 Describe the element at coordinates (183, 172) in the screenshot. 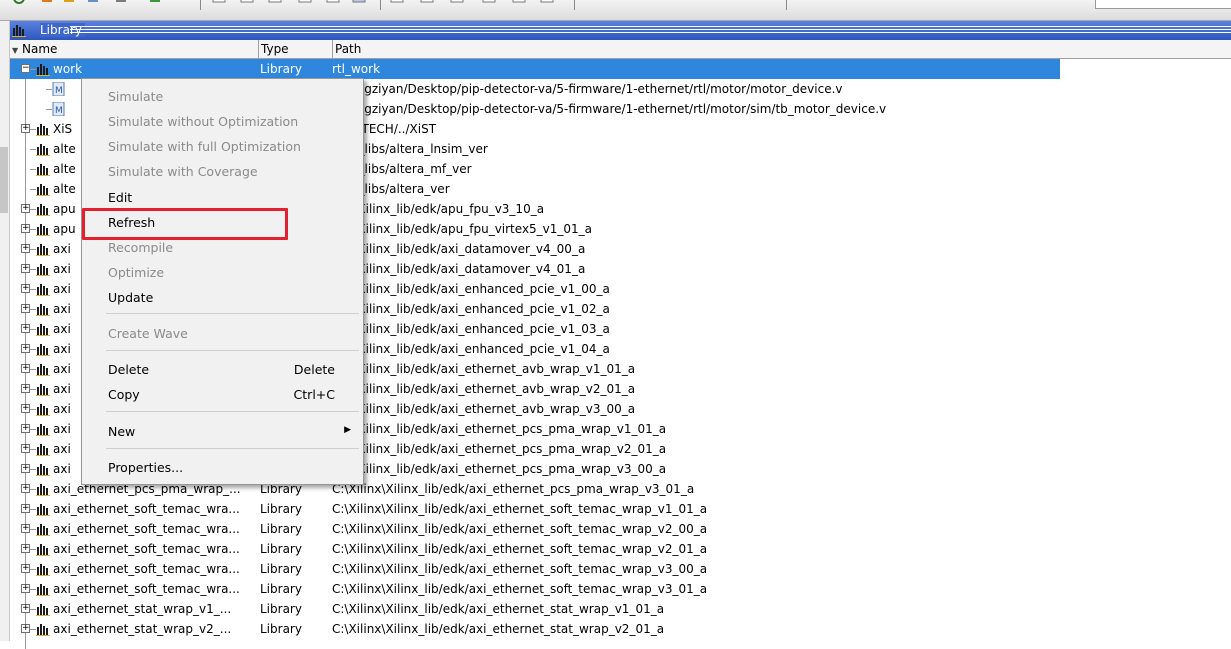

I see `menu-item-simulate-coverage: Simulate with Coverage` at that location.